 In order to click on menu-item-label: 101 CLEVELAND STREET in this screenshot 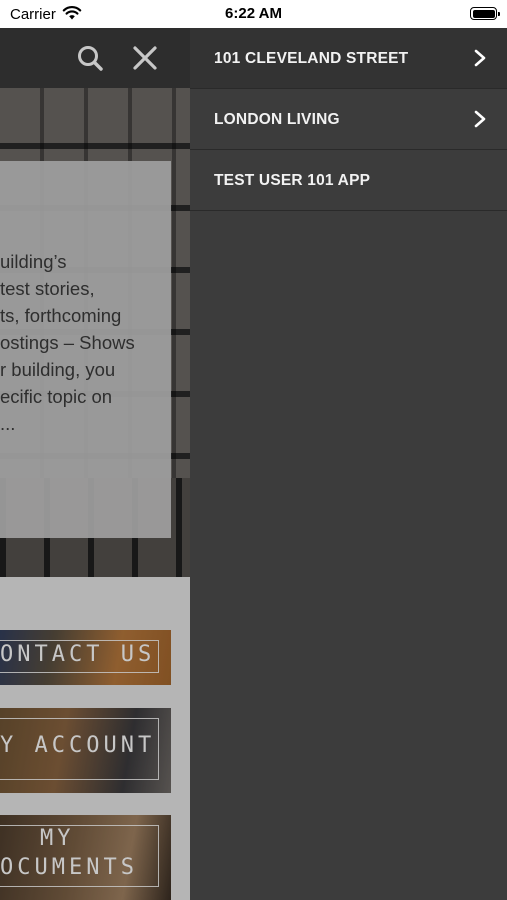, I will do `click(311, 58)`.